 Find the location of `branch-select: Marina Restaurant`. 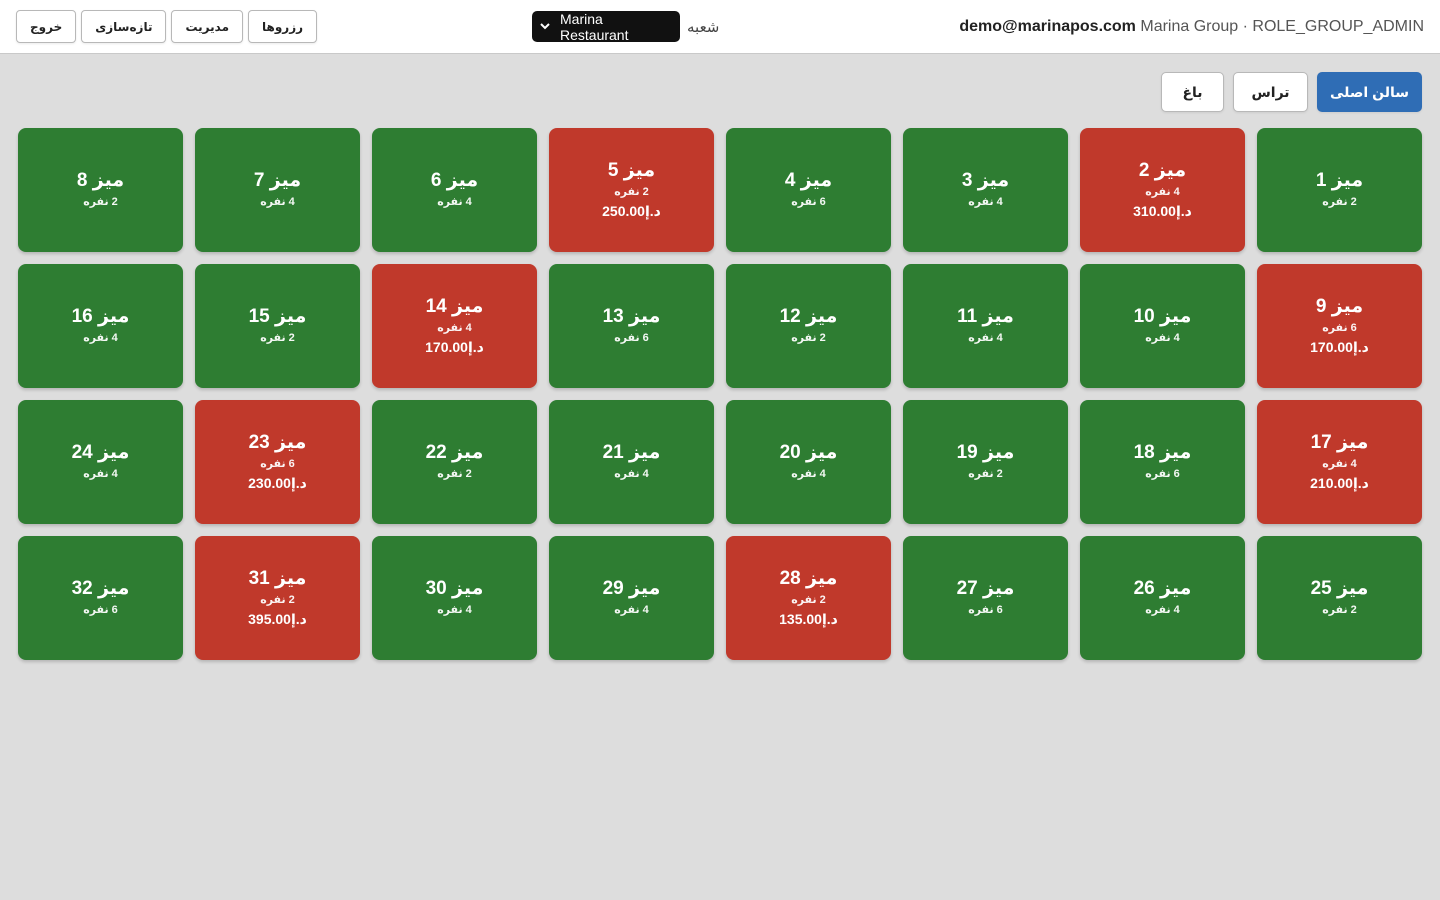

branch-select: Marina Restaurant is located at coordinates (606, 26).